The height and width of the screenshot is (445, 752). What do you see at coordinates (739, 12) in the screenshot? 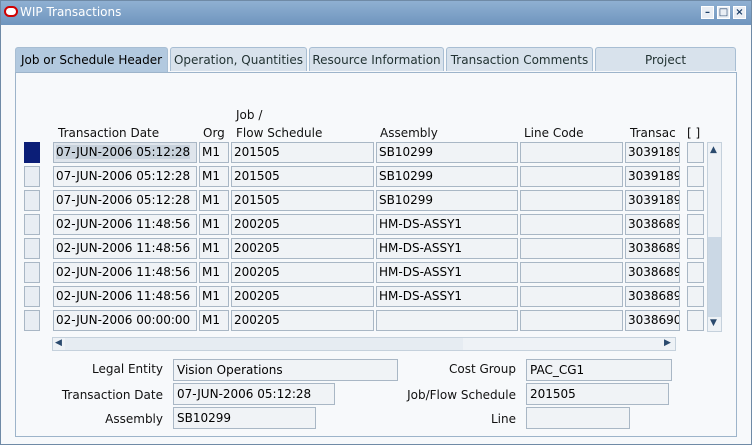
I see `close-icon: ×` at bounding box center [739, 12].